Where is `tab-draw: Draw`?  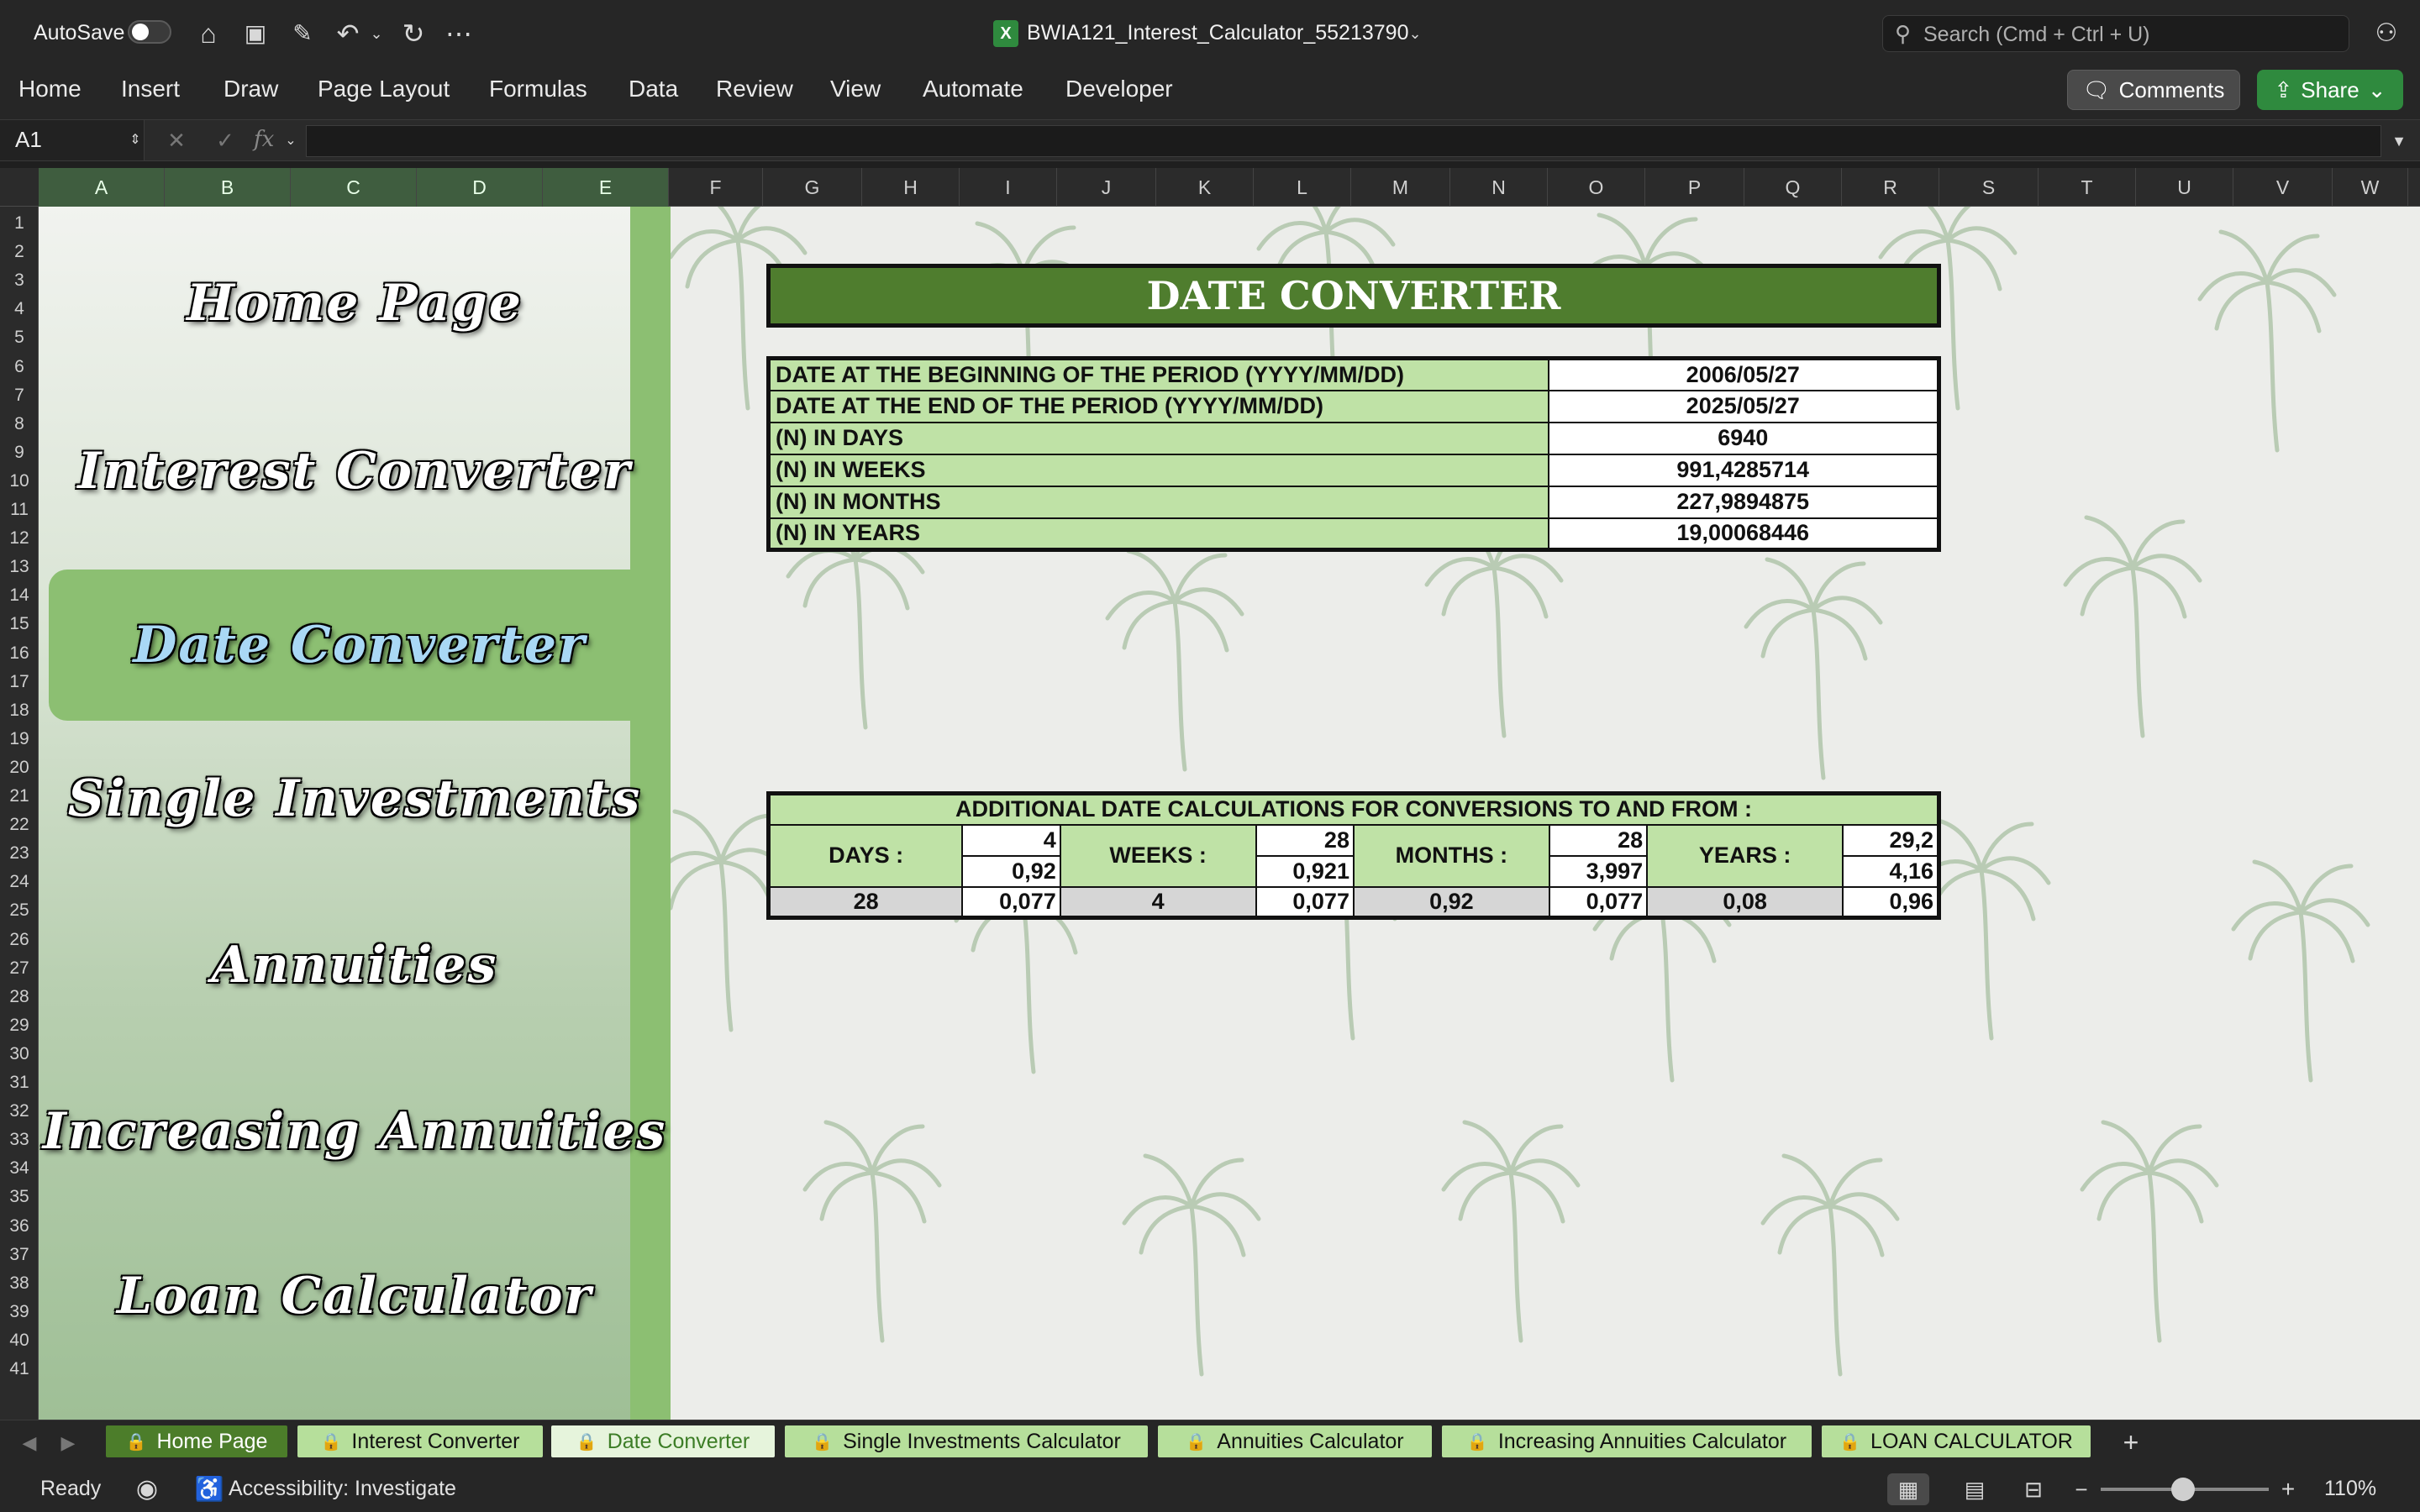 tab-draw: Draw is located at coordinates (251, 89).